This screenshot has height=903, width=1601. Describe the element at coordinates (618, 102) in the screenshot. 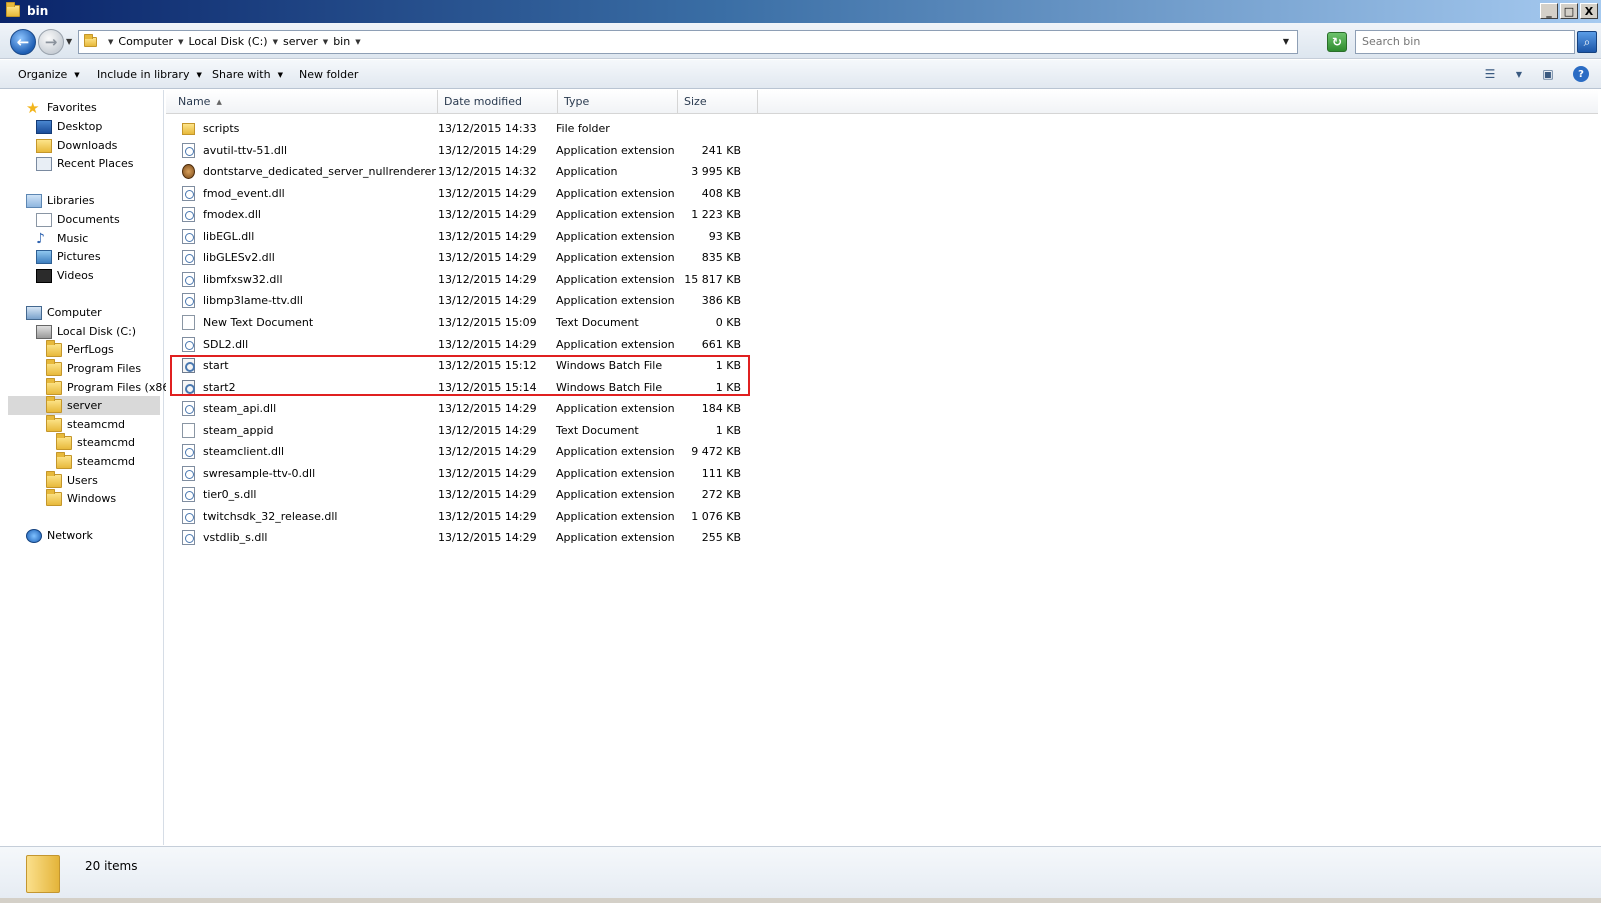

I see `column-header-type: Type` at that location.